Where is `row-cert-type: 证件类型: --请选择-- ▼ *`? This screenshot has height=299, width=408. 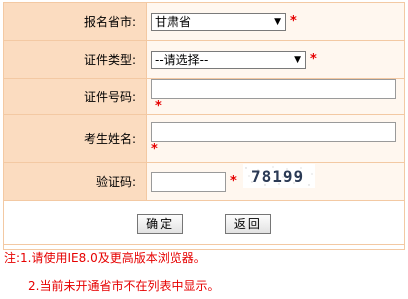 row-cert-type: 证件类型: --请选择-- ▼ * is located at coordinates (204, 59).